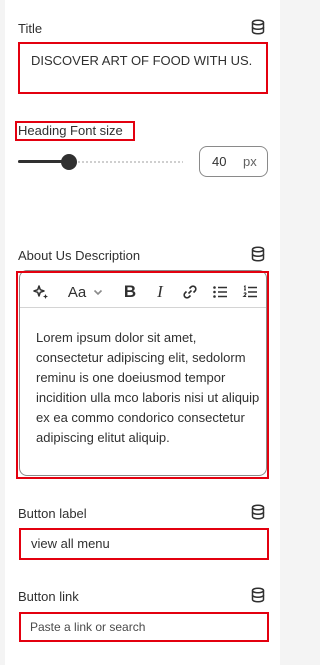  Describe the element at coordinates (52, 513) in the screenshot. I see `button-label-label: Button label` at that location.